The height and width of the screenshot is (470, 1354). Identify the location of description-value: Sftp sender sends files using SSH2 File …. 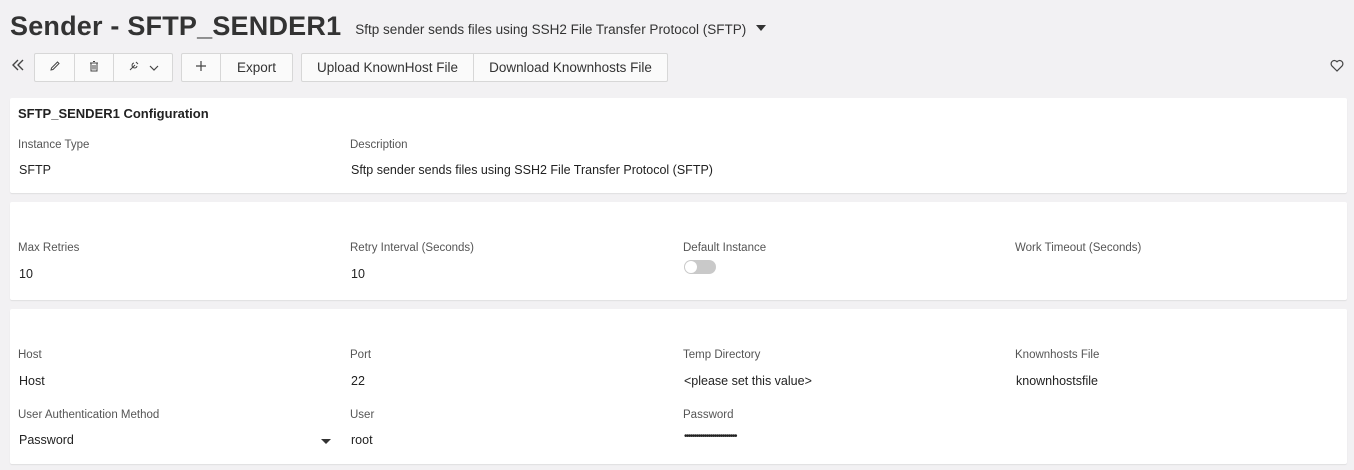
(532, 170).